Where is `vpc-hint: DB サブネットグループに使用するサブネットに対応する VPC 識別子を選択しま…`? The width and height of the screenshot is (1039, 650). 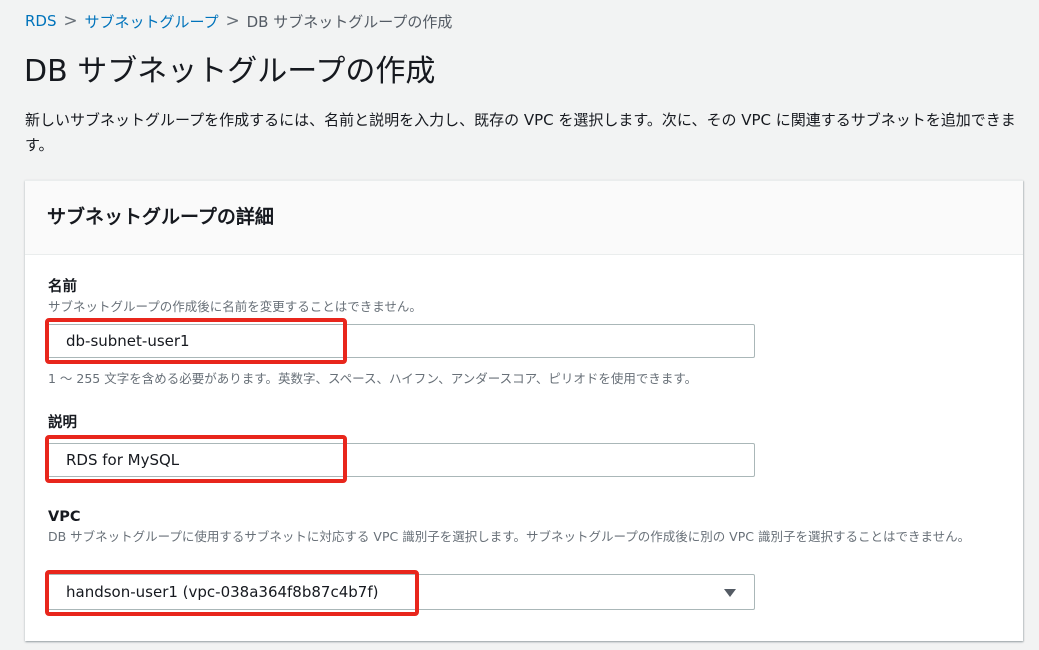 vpc-hint: DB サブネットグループに使用するサブネットに対応する VPC 識別子を選択しま… is located at coordinates (509, 536).